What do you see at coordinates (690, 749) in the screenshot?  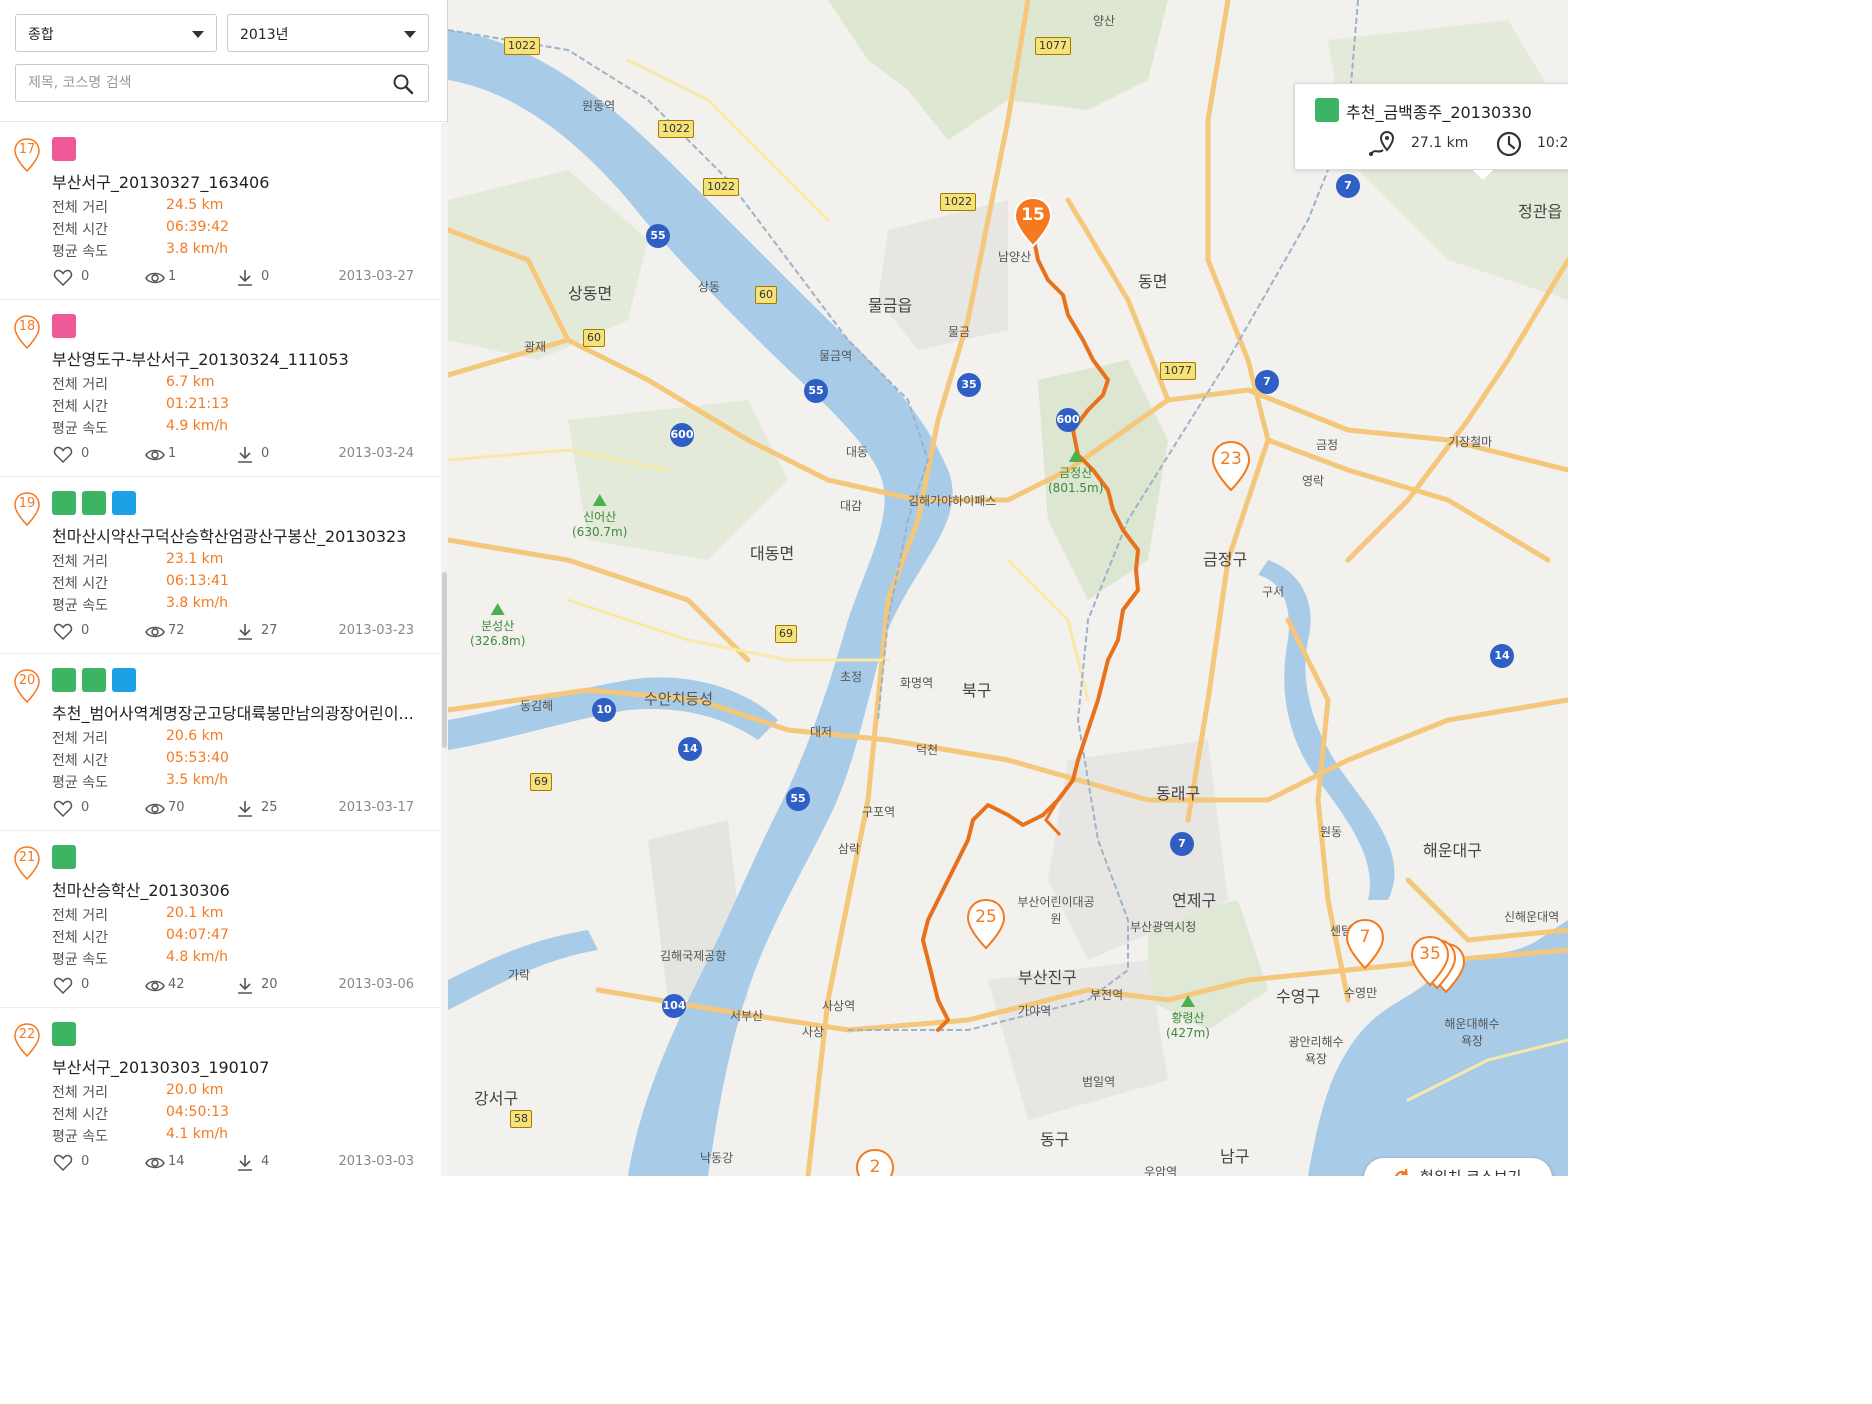 I see `route-shield: 14` at bounding box center [690, 749].